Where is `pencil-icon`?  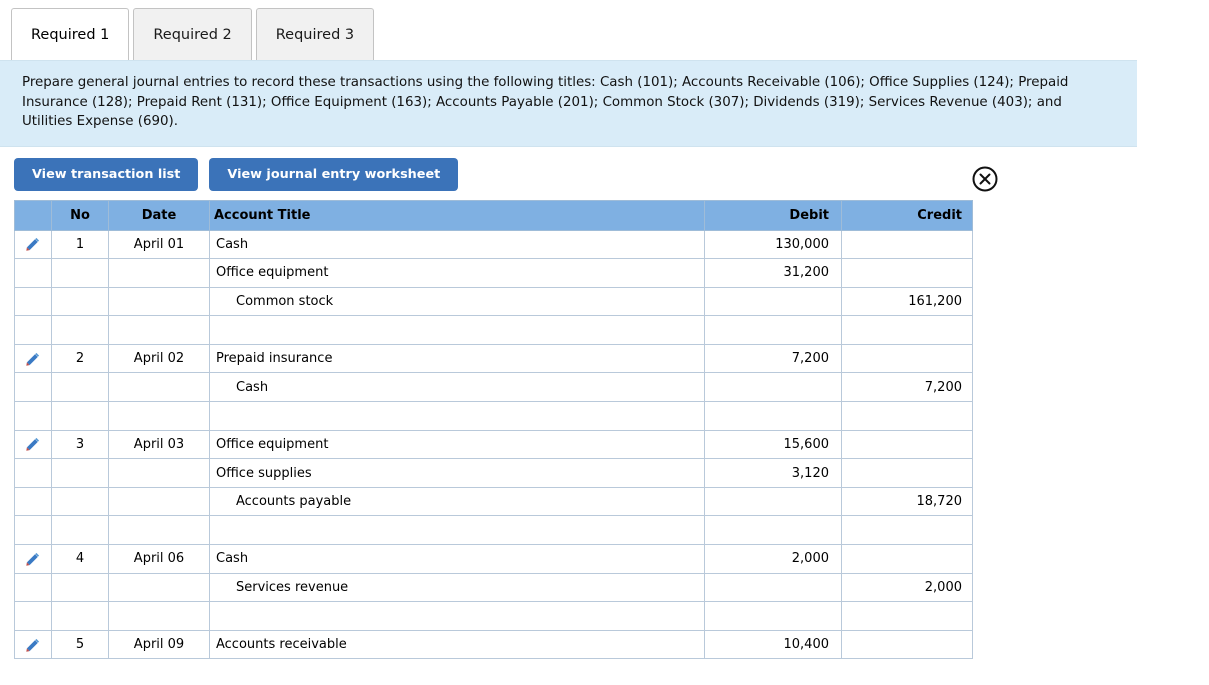
pencil-icon is located at coordinates (33, 244).